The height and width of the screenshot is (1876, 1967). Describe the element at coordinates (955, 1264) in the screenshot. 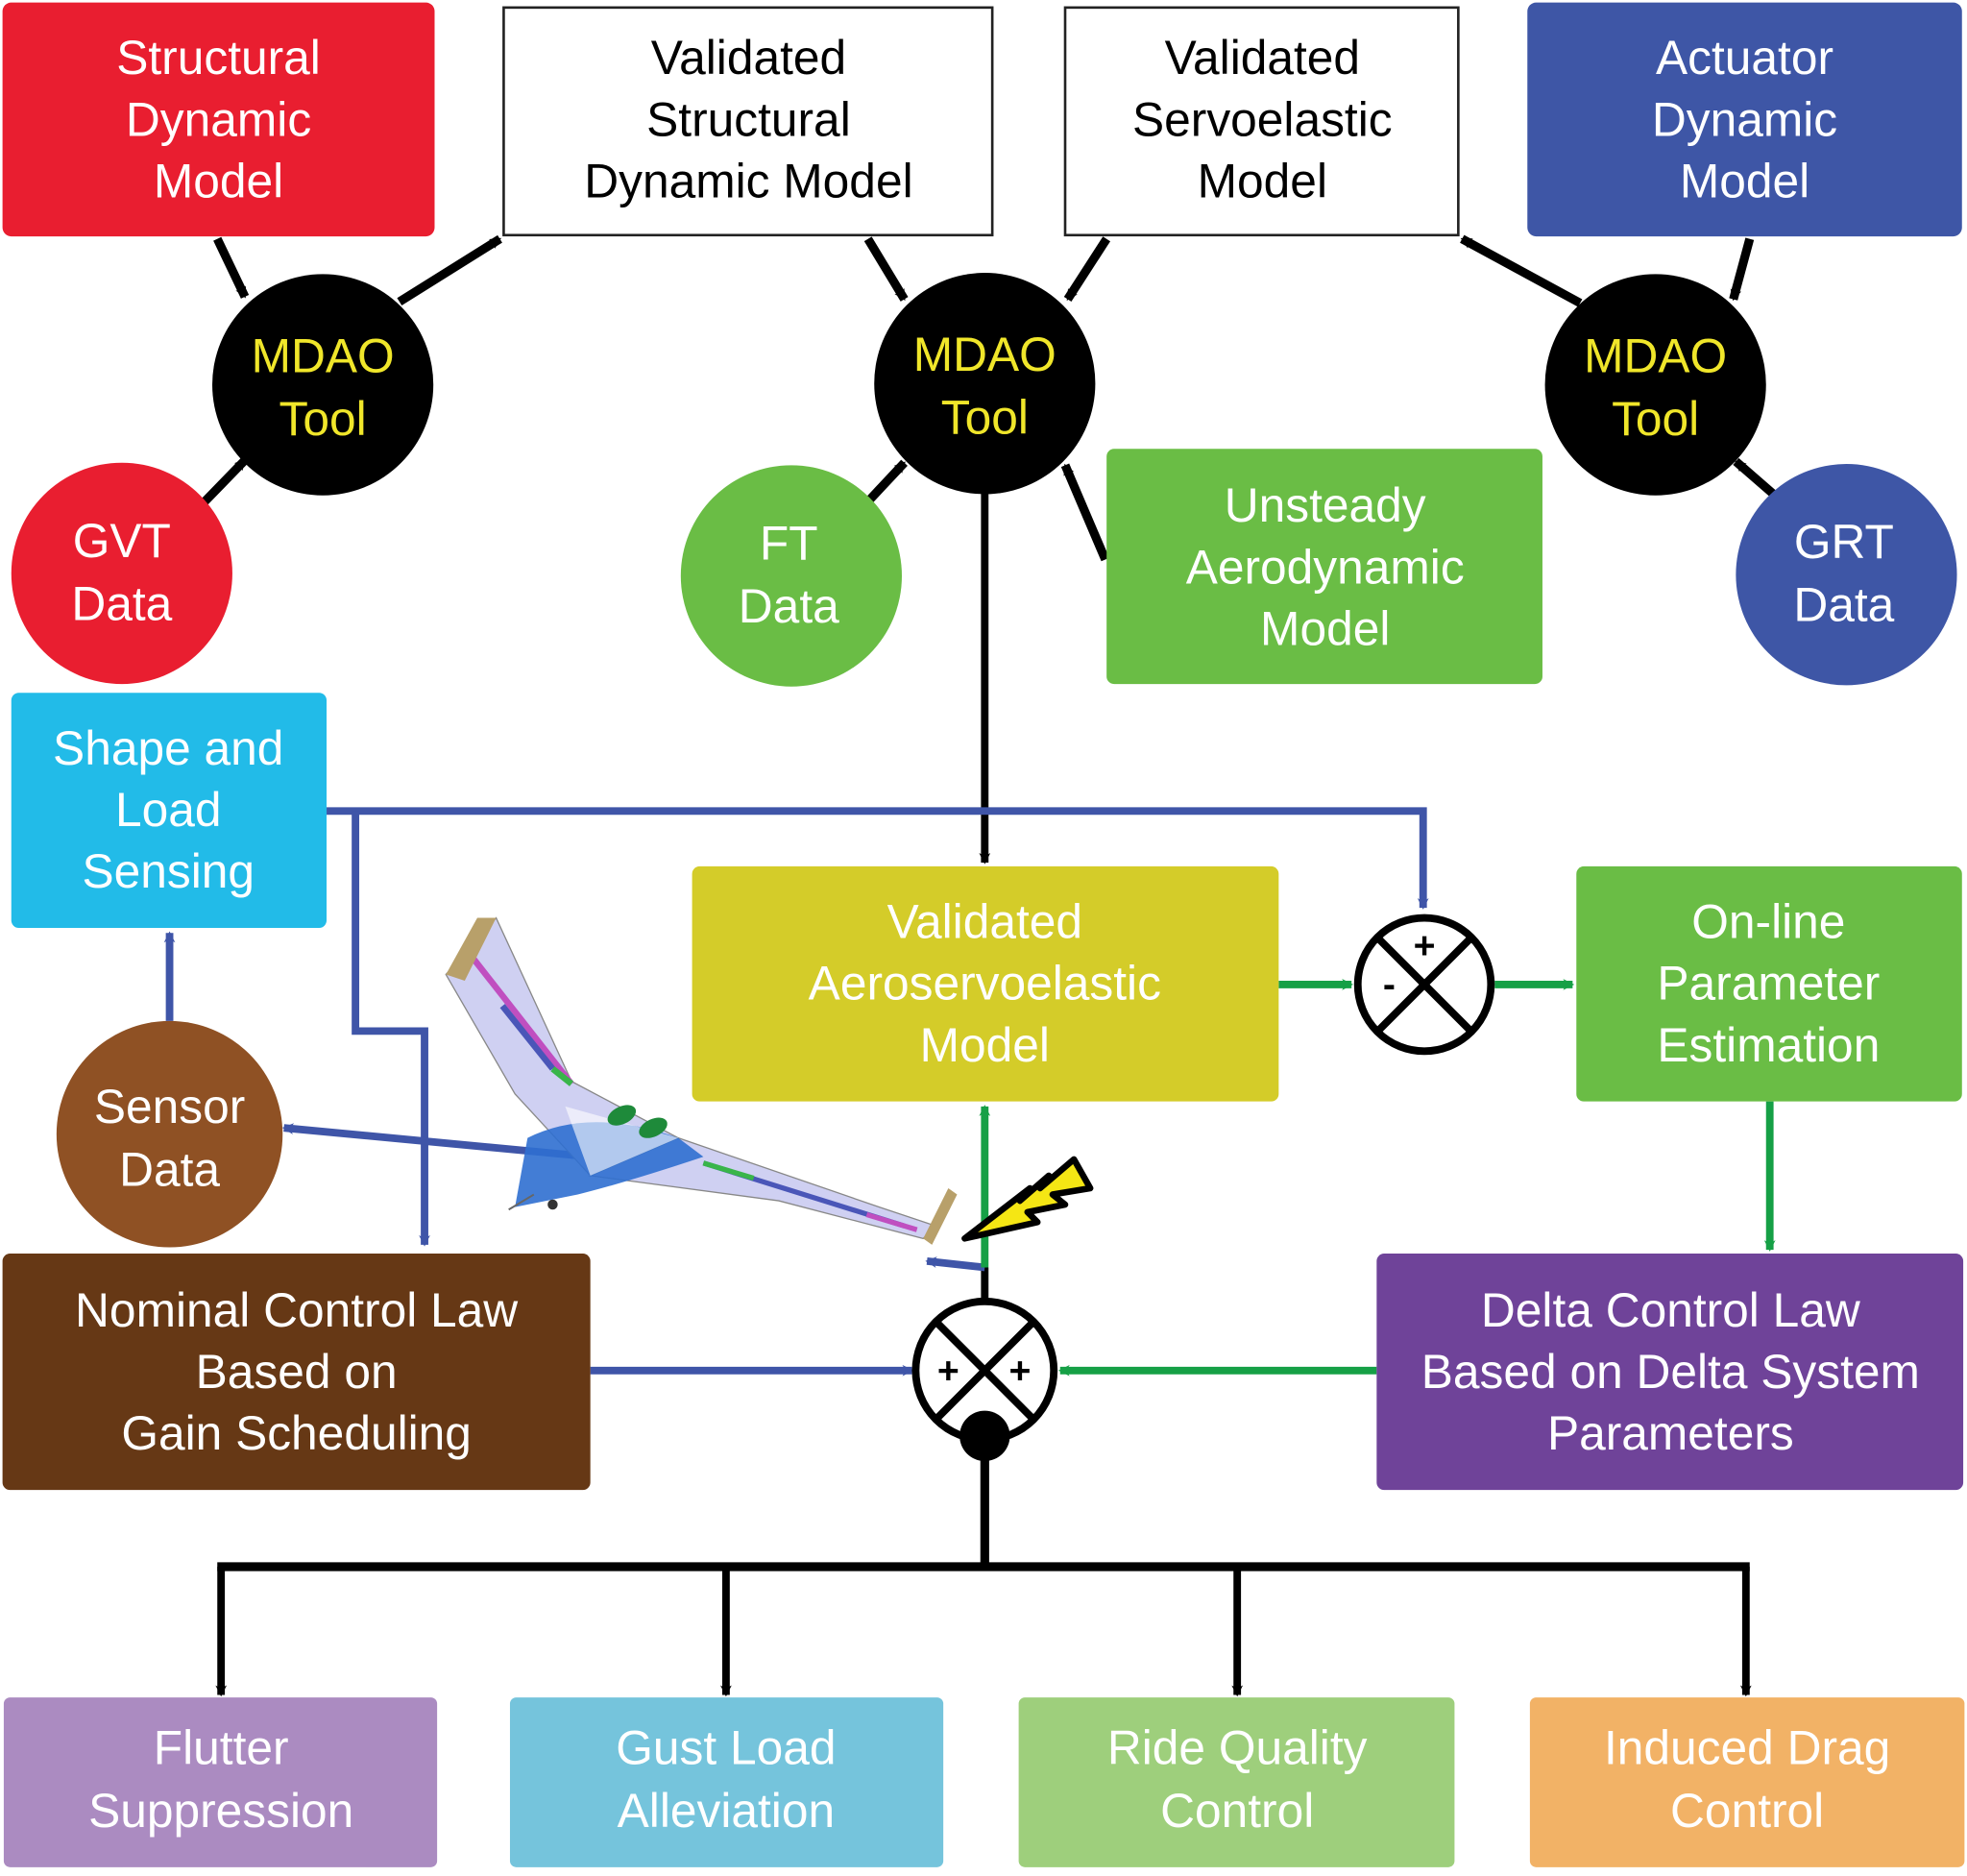

I see `arrow-adder-to-aircraft` at that location.